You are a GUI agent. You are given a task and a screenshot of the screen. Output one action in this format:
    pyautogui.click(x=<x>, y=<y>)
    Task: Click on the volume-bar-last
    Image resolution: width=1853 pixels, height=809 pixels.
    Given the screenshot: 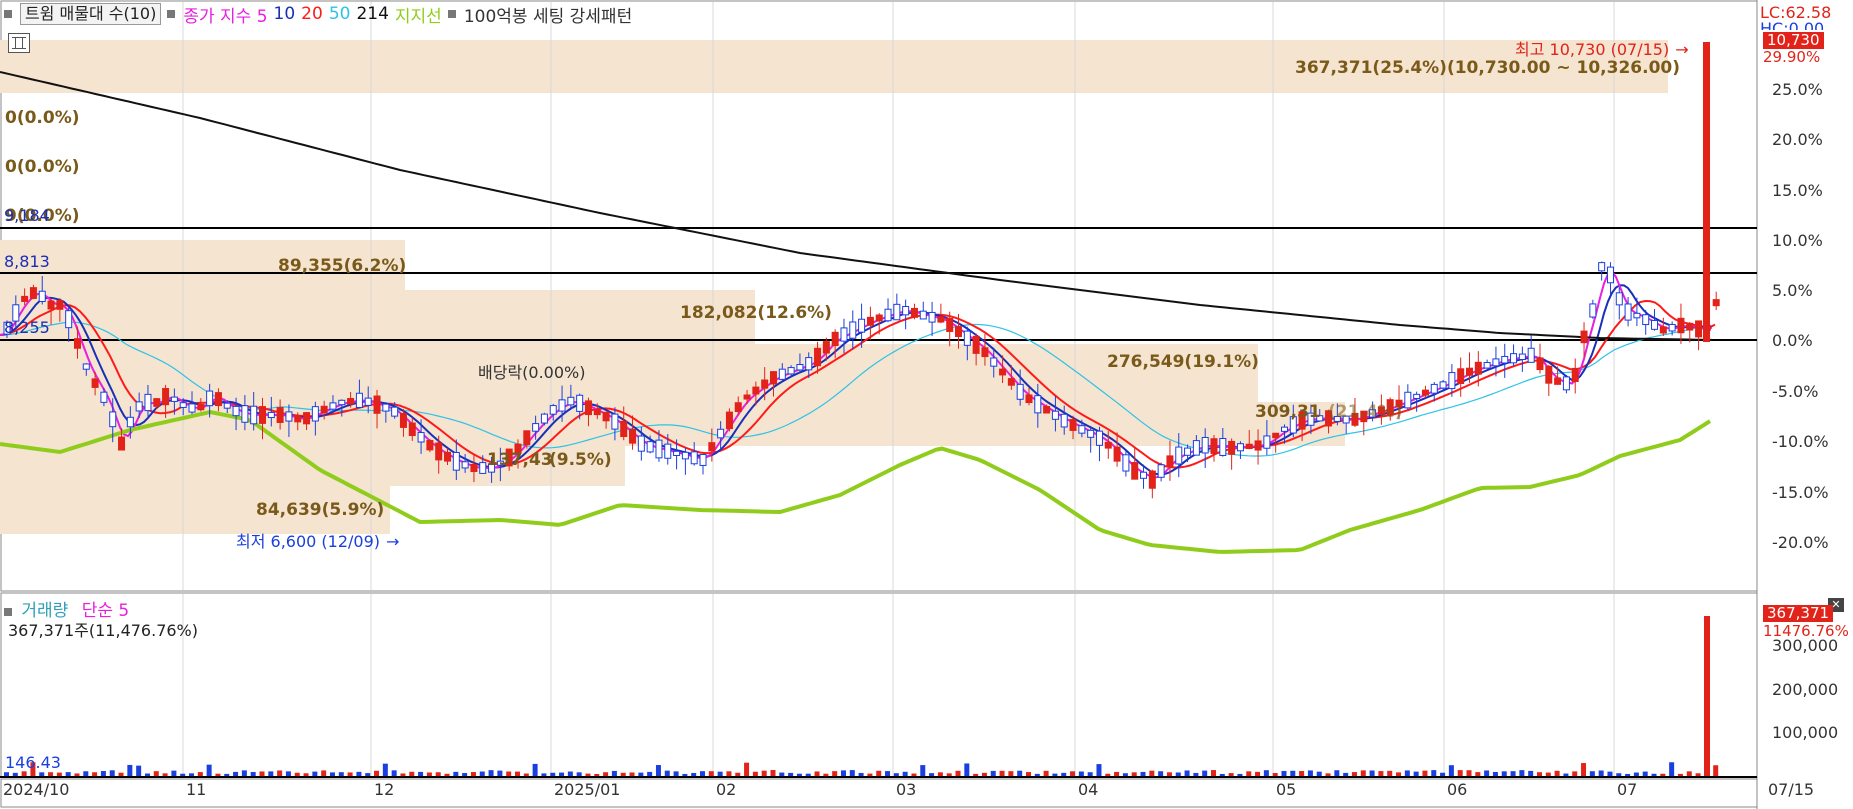 What is the action you would take?
    pyautogui.click(x=1707, y=696)
    